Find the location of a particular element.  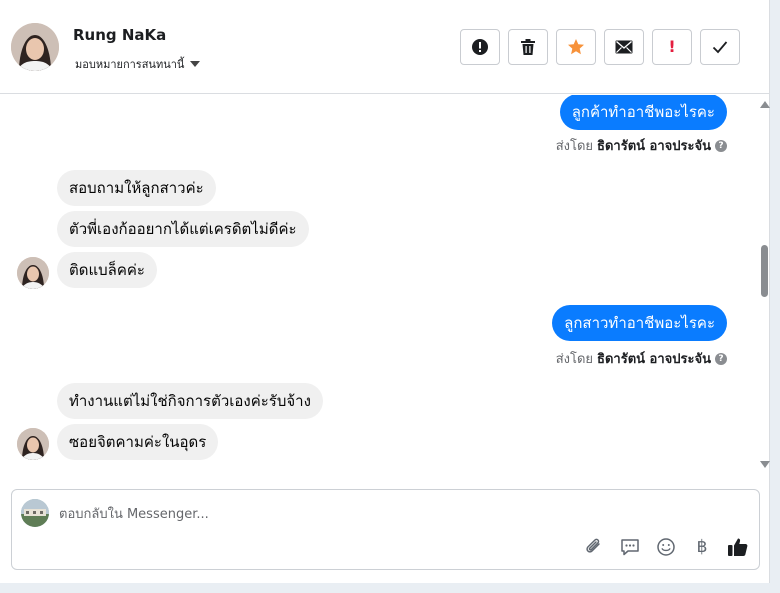

emoji-button is located at coordinates (666, 547).